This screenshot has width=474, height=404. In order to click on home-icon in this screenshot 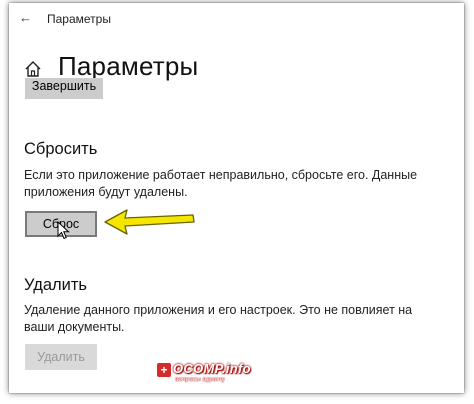, I will do `click(33, 69)`.